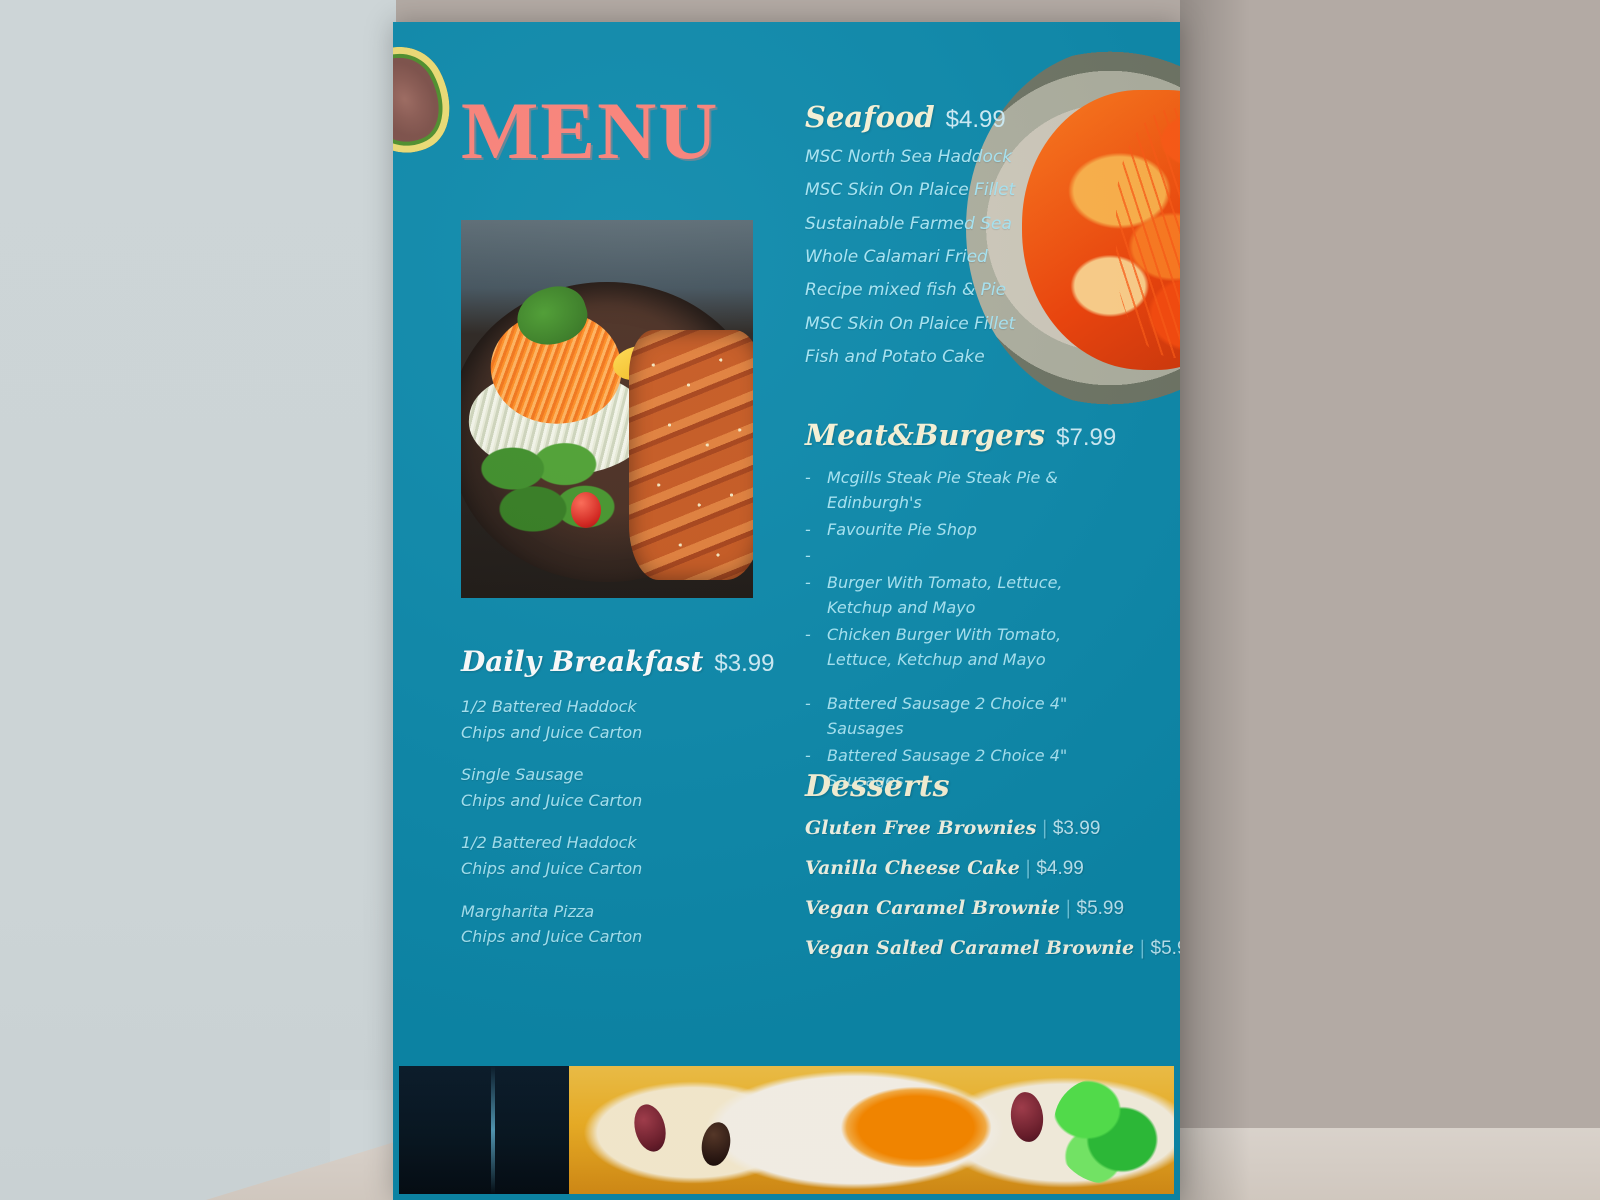  What do you see at coordinates (1060, 868) in the screenshot?
I see `dessert-price: $4.99` at bounding box center [1060, 868].